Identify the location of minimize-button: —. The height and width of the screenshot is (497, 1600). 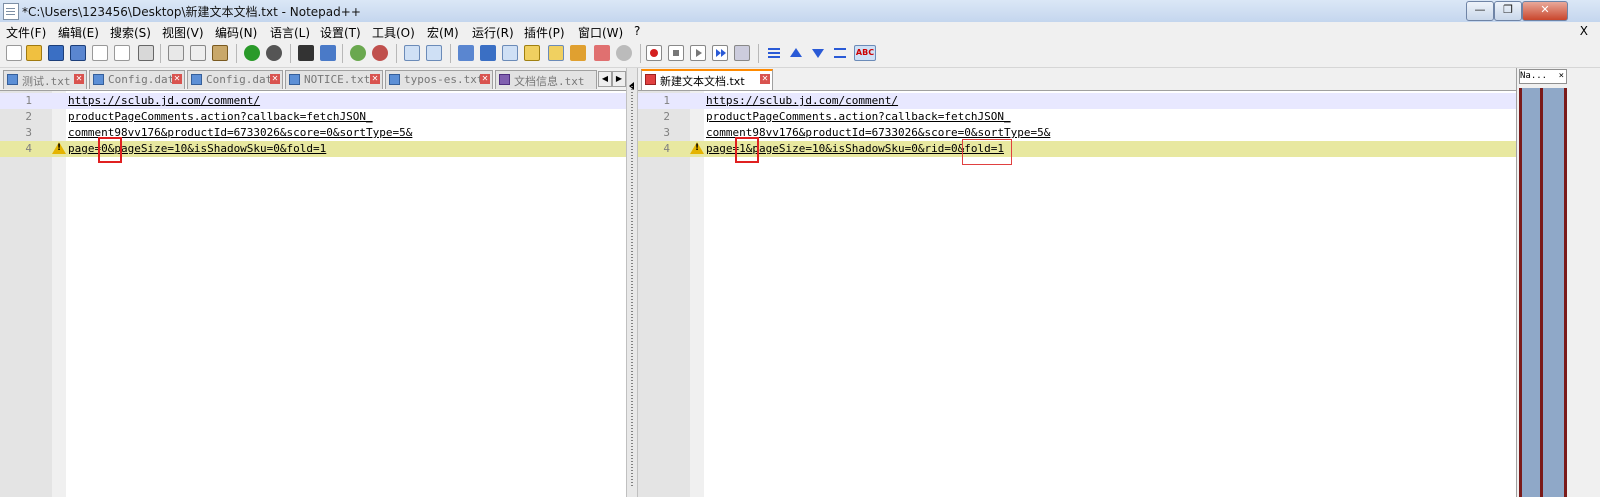
(1480, 11).